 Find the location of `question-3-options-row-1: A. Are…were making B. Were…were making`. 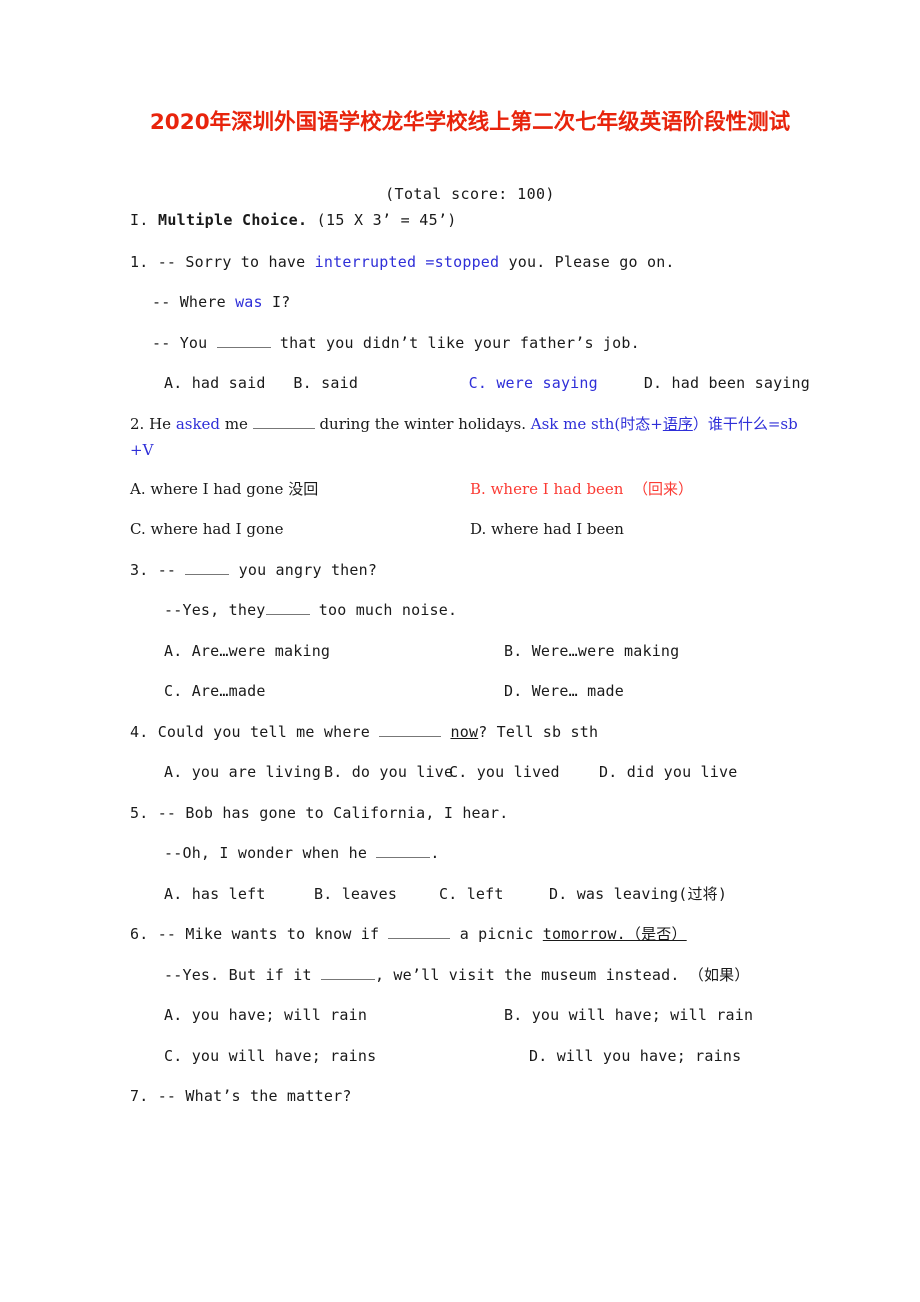

question-3-options-row-1: A. Are…were making B. Were…were making is located at coordinates (470, 651).